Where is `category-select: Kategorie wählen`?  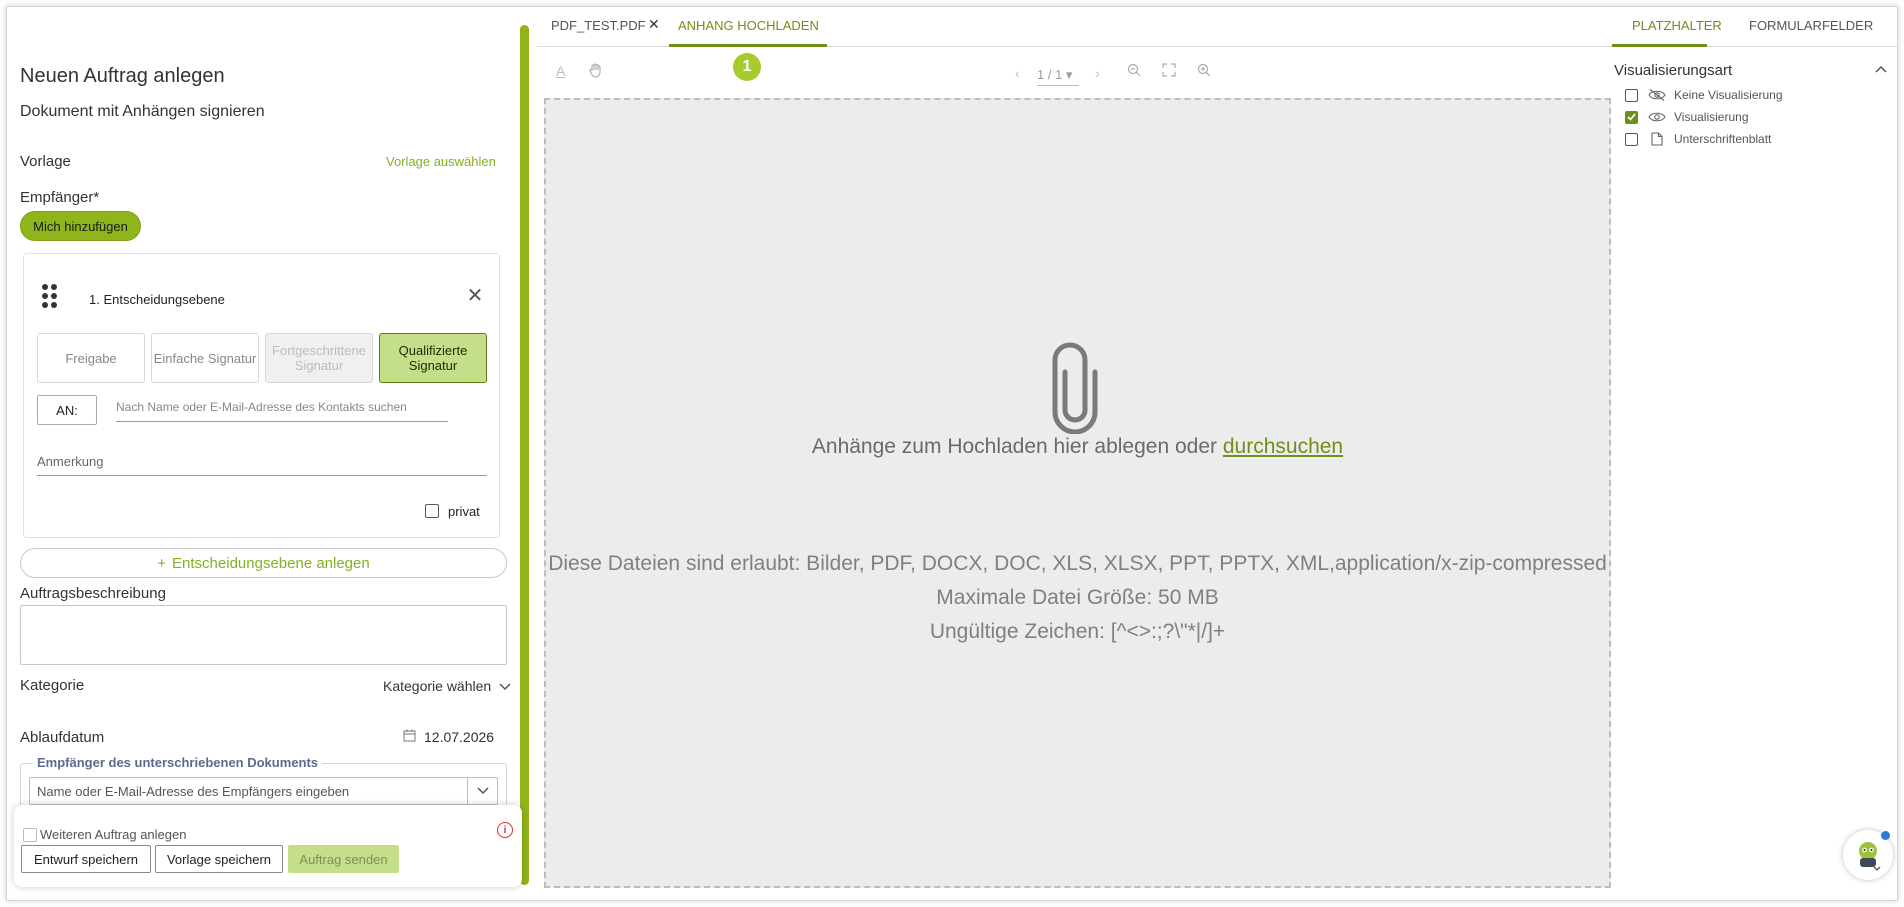
category-select: Kategorie wählen is located at coordinates (447, 686).